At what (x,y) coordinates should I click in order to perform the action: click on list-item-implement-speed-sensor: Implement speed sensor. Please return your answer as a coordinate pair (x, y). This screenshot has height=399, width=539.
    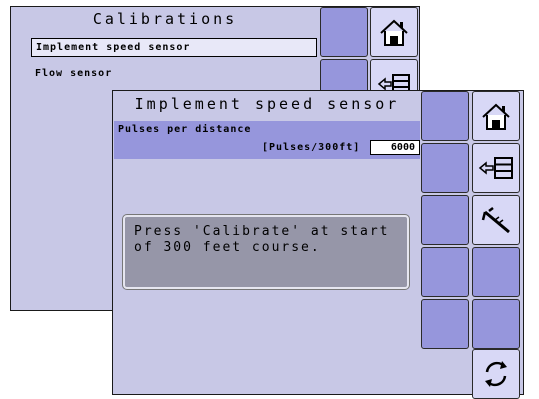
    Looking at the image, I should click on (174, 47).